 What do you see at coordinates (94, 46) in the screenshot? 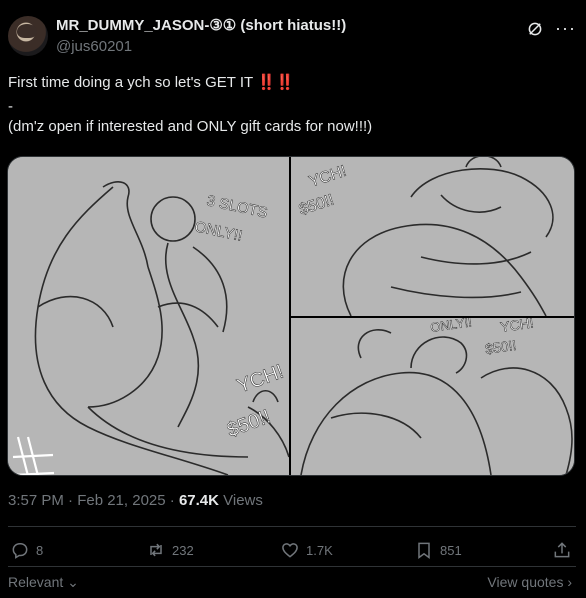
I see `author-handle: @jus60201` at bounding box center [94, 46].